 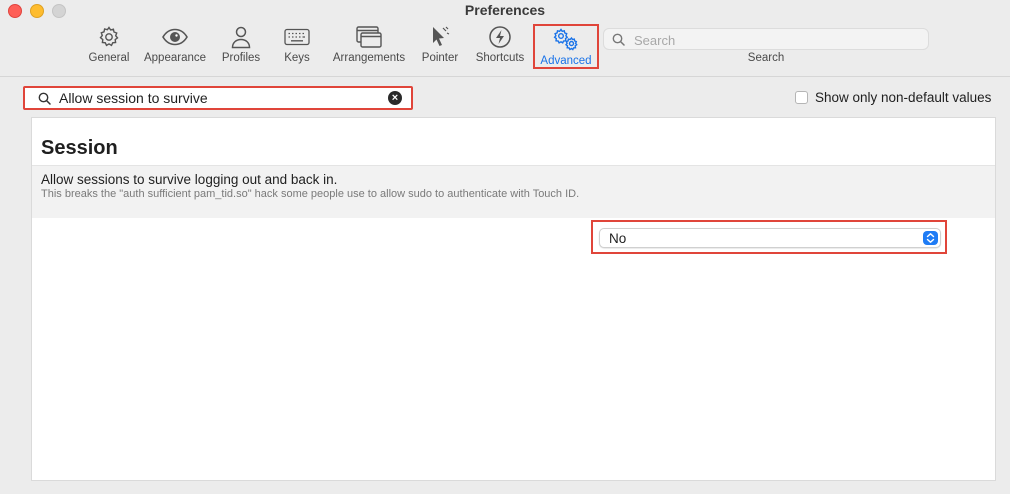 What do you see at coordinates (369, 37) in the screenshot?
I see `windows-icon` at bounding box center [369, 37].